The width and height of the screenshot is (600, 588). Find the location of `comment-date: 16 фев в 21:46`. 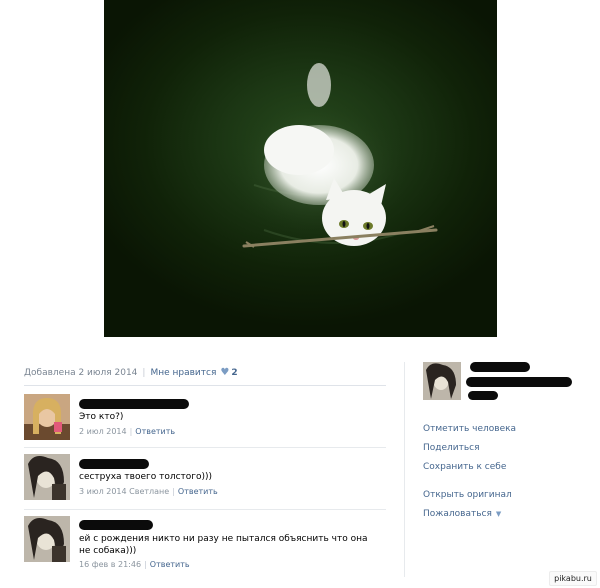

comment-date: 16 фев в 21:46 is located at coordinates (110, 564).